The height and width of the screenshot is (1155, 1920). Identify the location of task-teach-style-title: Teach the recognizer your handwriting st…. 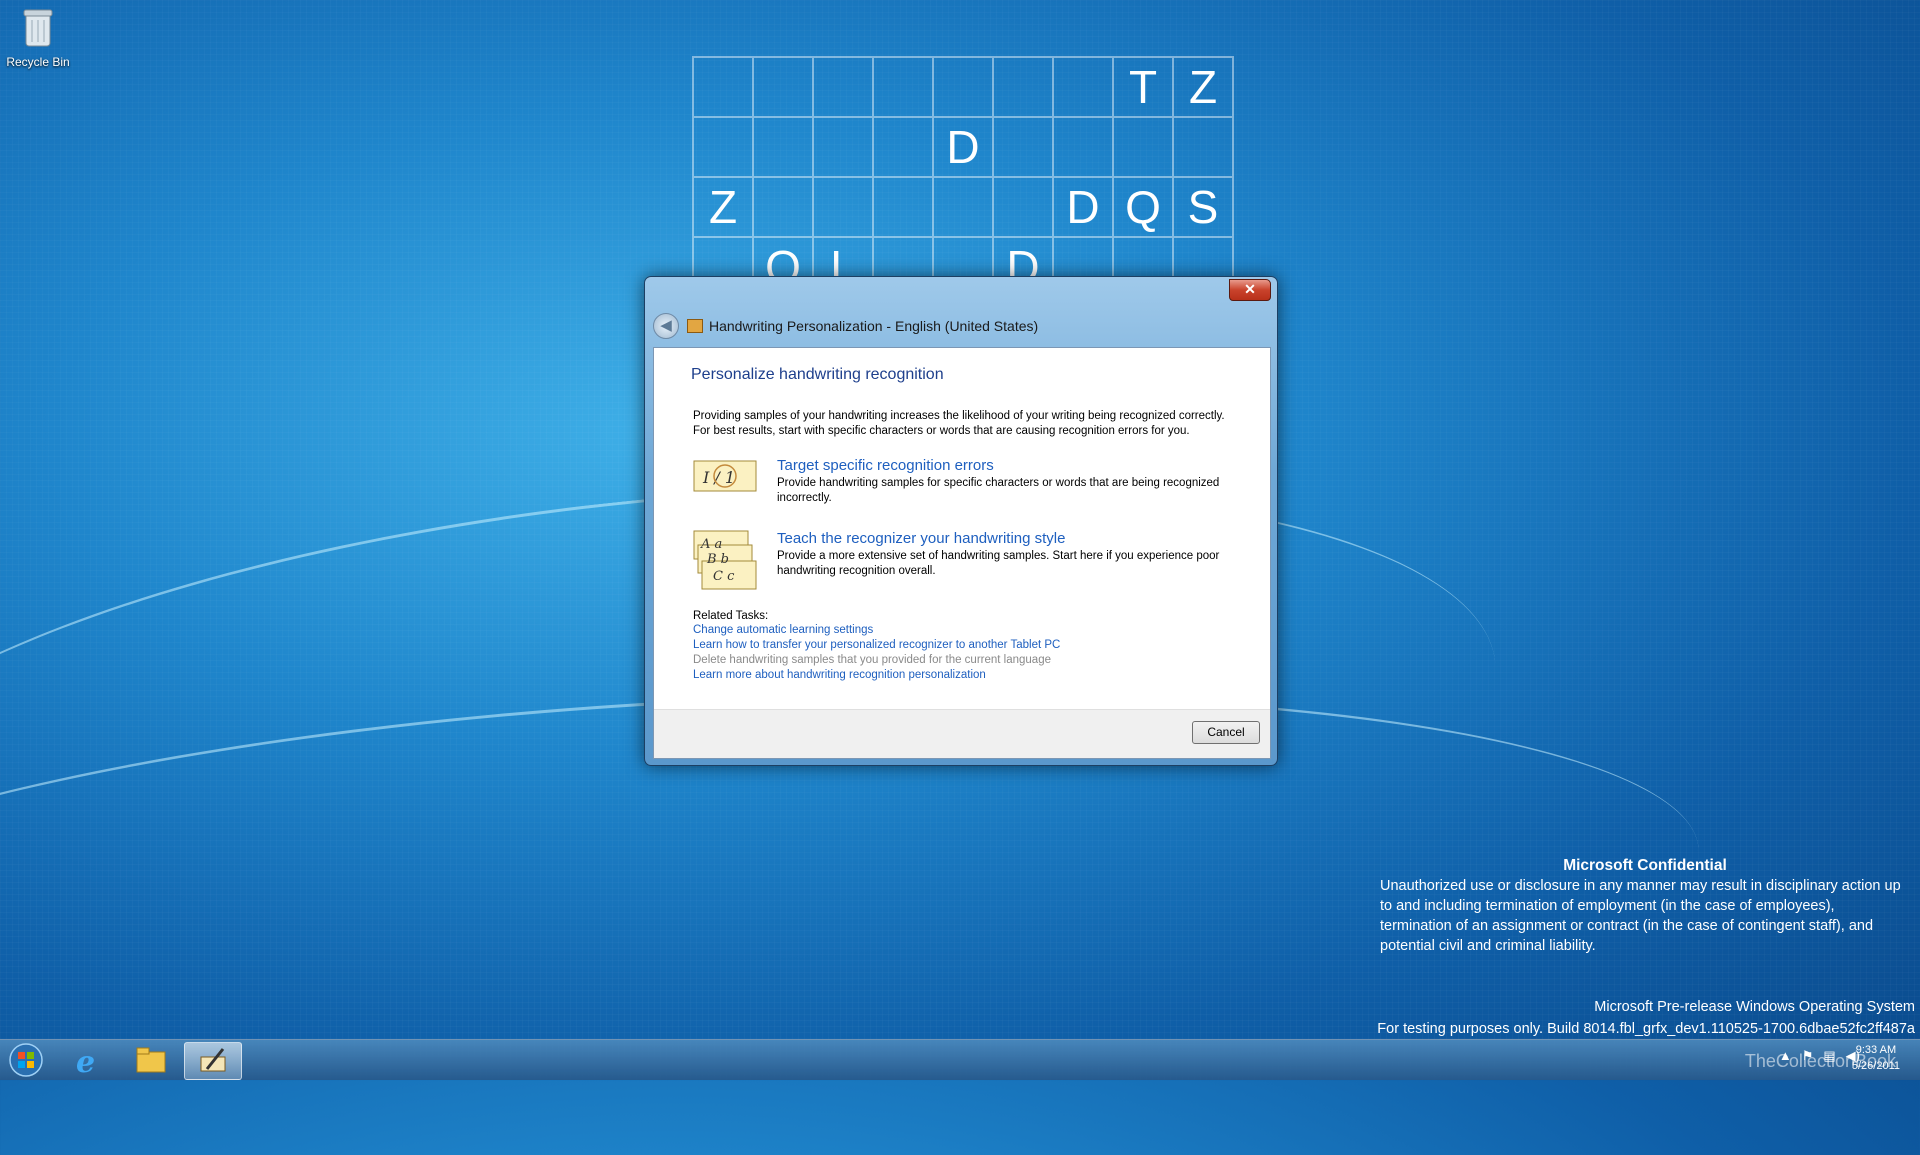
(1007, 538).